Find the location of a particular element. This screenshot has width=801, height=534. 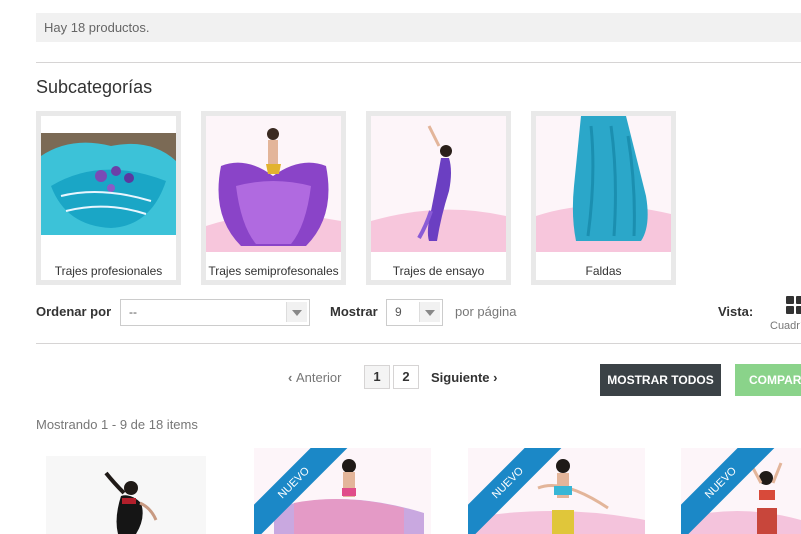

product-count-bar: Hay 18 productos. is located at coordinates (418, 27).